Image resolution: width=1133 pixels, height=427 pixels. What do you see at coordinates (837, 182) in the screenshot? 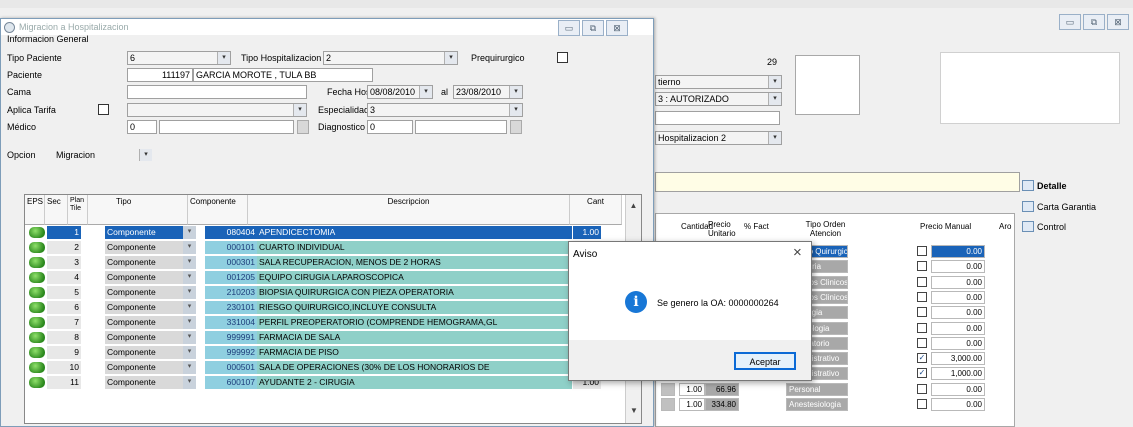
I see `bg-observation-field` at bounding box center [837, 182].